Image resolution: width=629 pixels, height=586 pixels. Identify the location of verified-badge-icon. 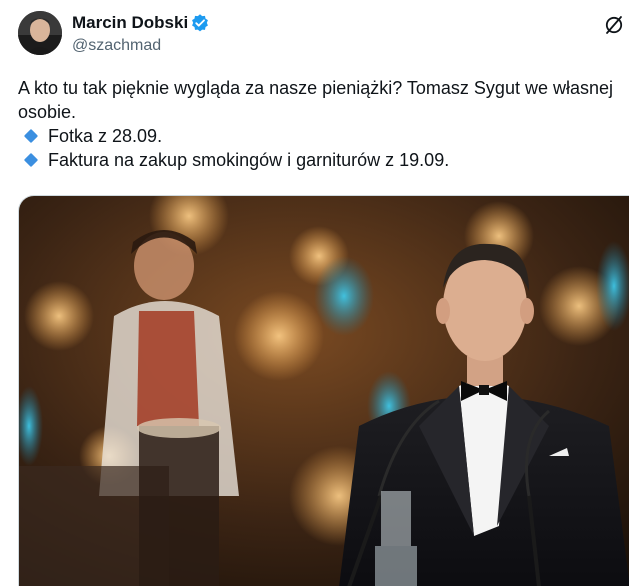
(200, 23).